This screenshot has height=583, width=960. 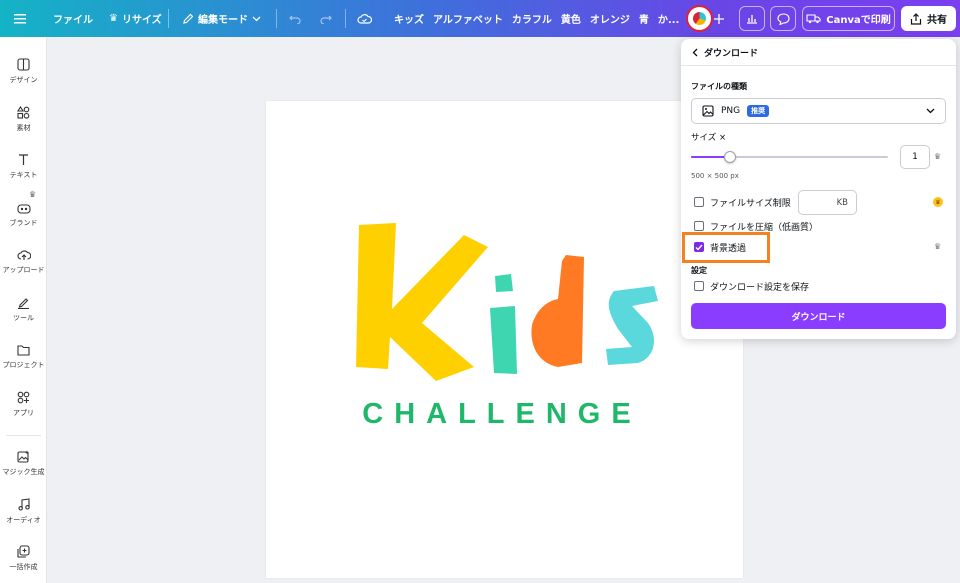 I want to click on sidebar-item-elements: 素材, so click(x=23, y=119).